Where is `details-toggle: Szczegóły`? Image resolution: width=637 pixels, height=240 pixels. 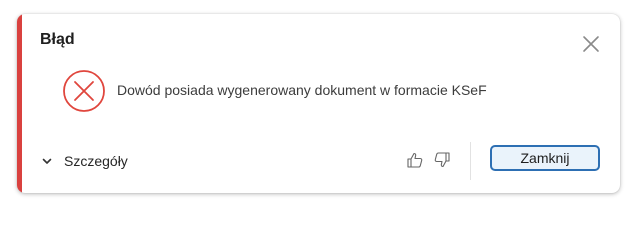 details-toggle: Szczegóły is located at coordinates (84, 161).